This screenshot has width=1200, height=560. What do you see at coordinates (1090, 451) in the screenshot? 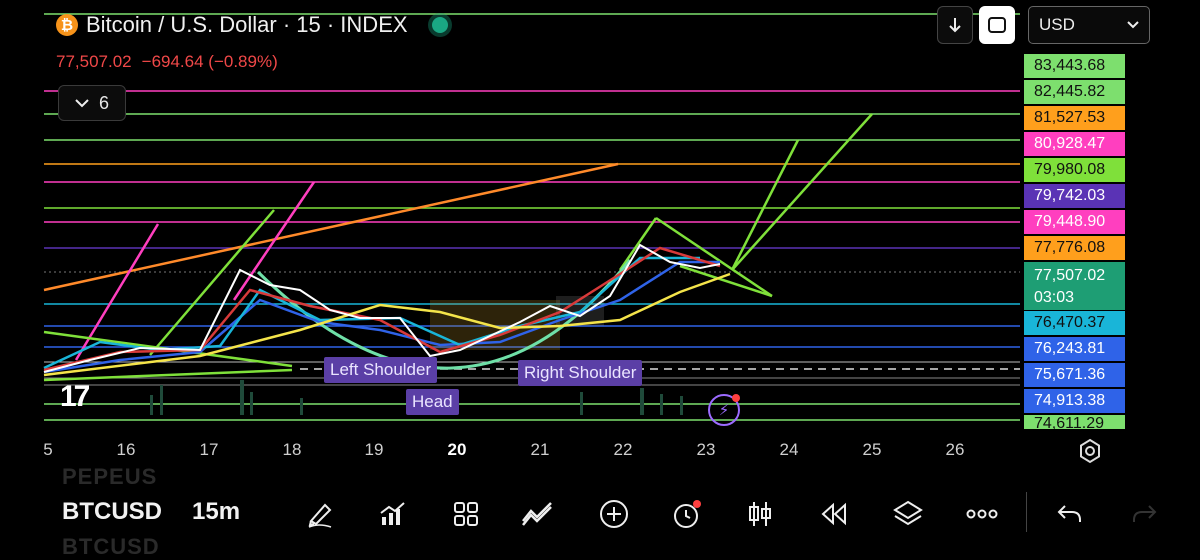
I see `settings-icon` at bounding box center [1090, 451].